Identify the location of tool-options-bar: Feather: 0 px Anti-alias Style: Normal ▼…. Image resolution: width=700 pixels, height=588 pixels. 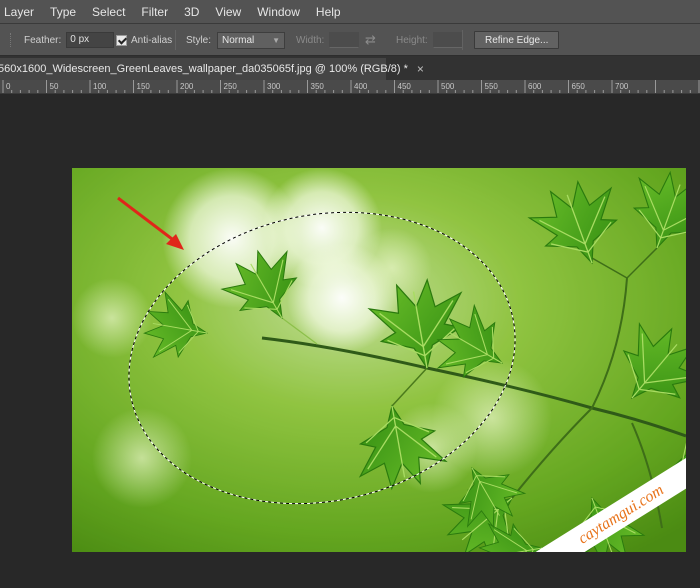
(350, 40).